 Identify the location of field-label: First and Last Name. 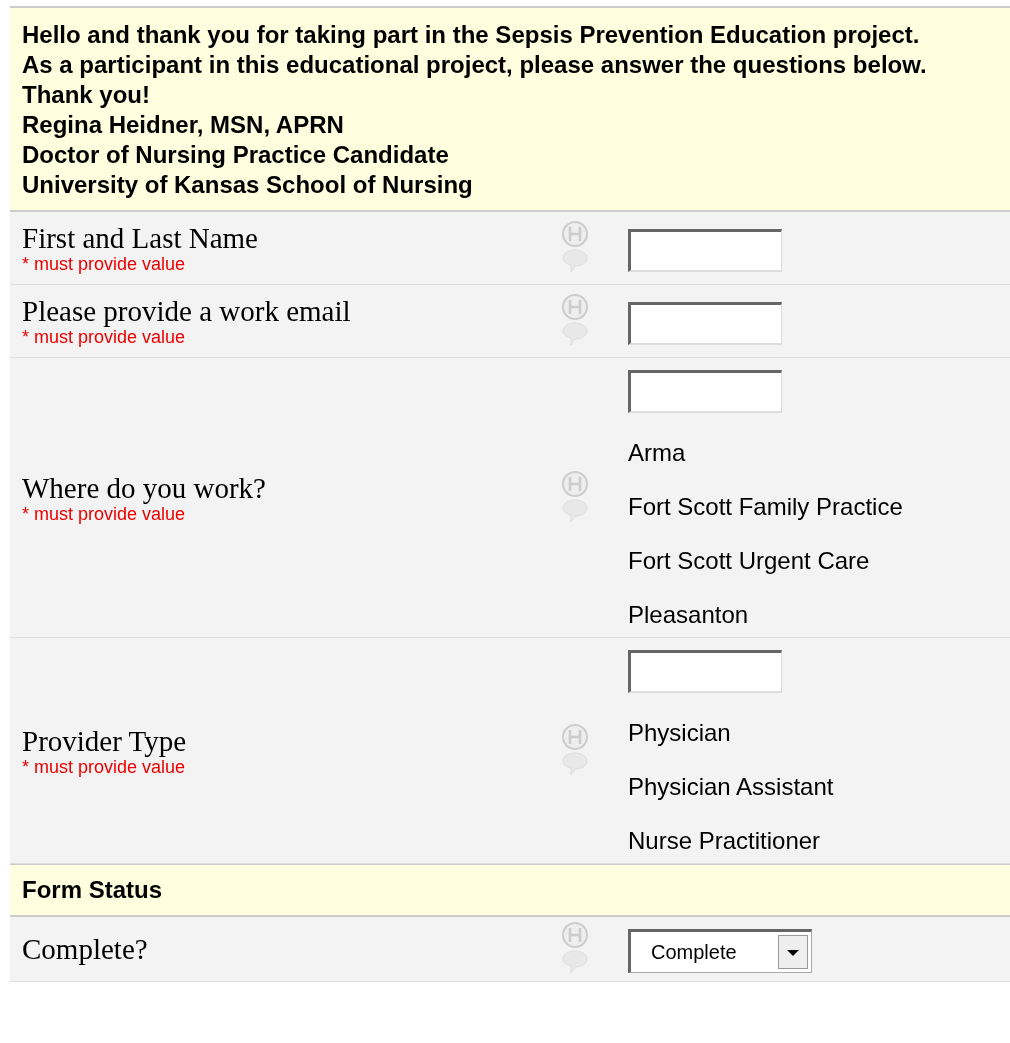
(140, 238).